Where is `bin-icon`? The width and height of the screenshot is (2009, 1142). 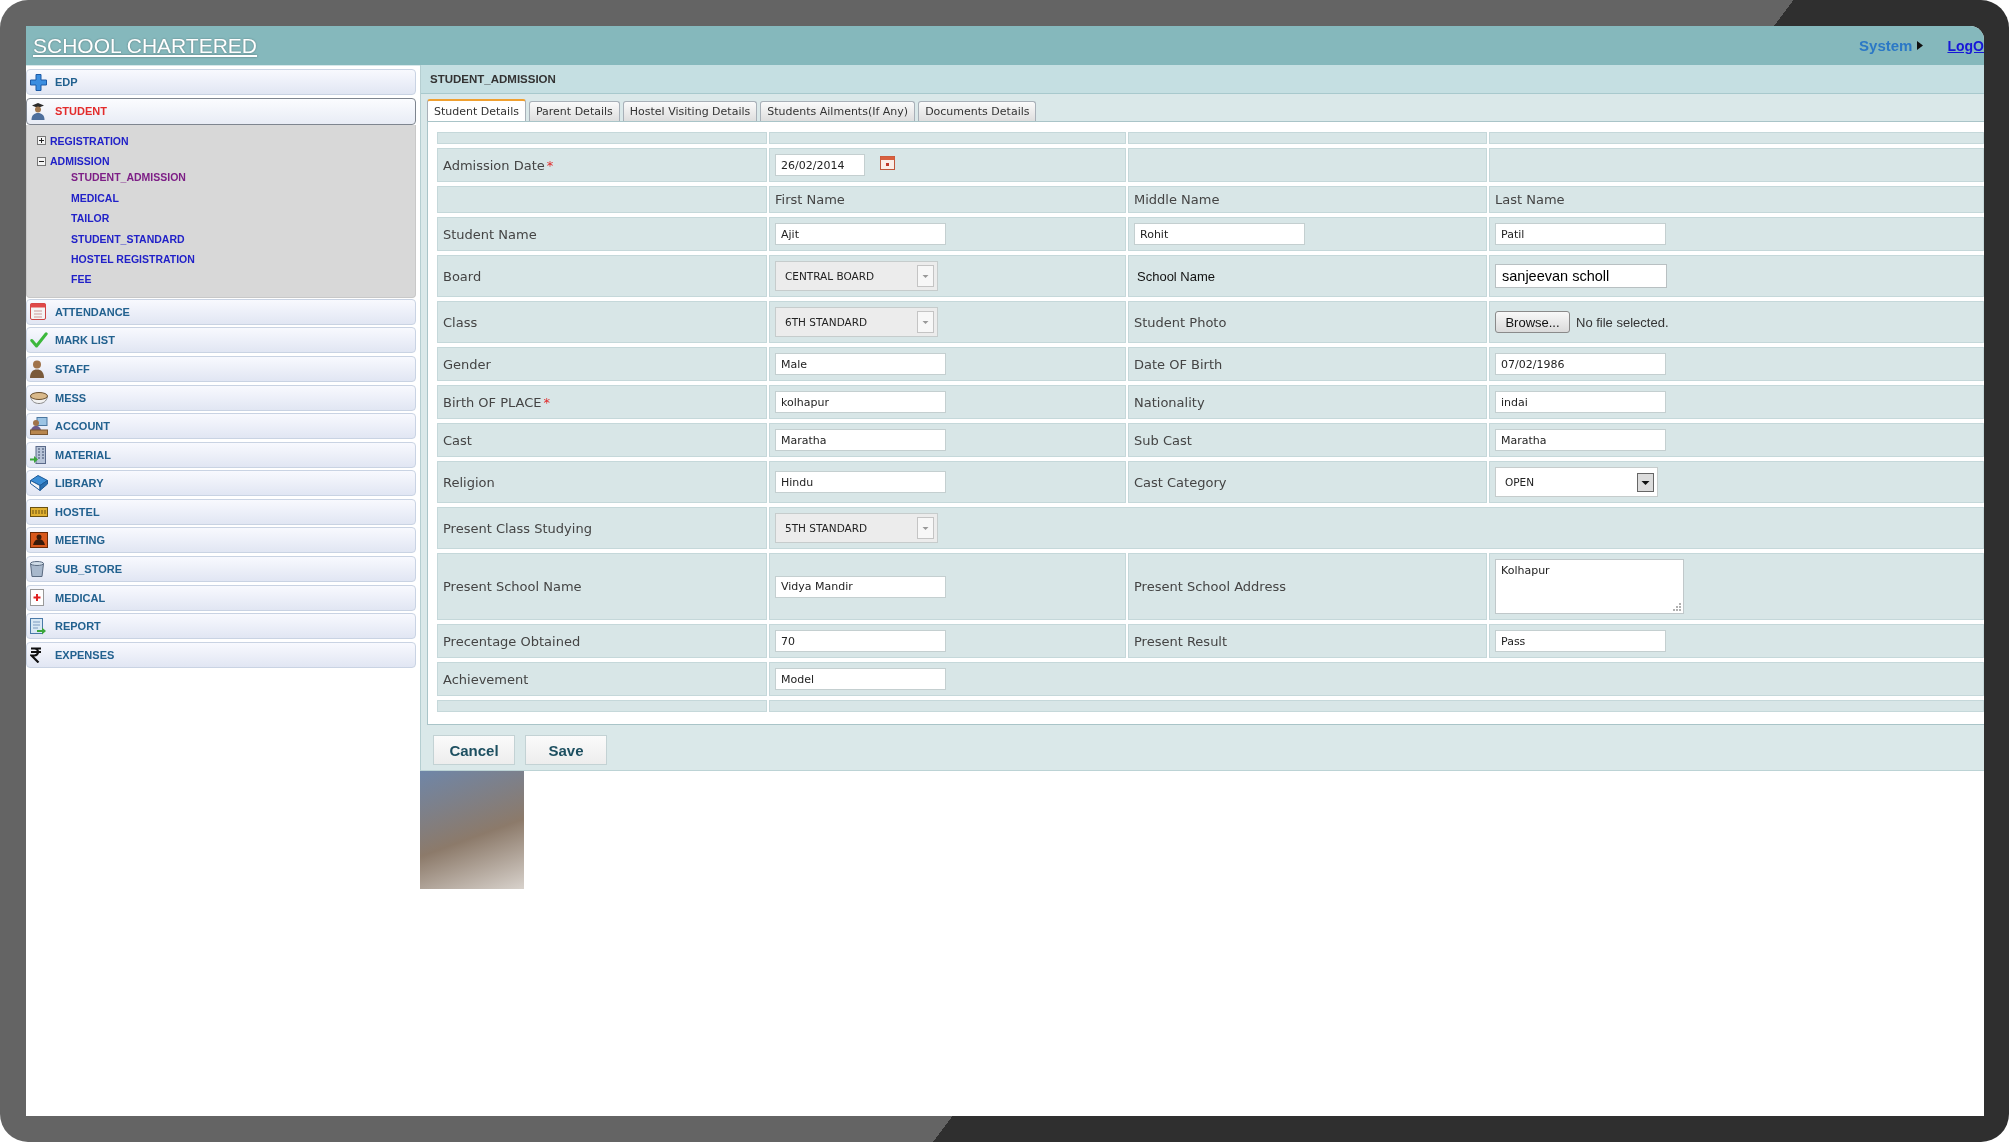
bin-icon is located at coordinates (37, 569).